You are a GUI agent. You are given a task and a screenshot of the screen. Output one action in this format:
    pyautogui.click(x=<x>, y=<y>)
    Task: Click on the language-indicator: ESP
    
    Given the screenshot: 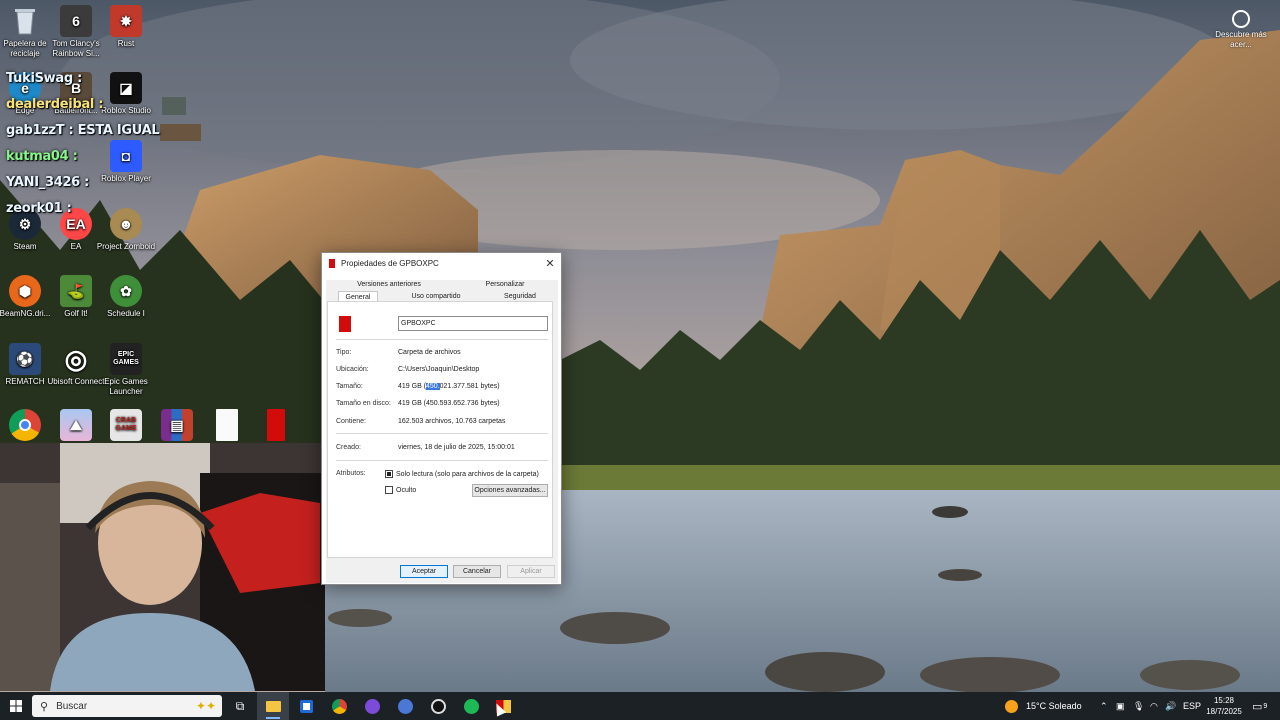 What is the action you would take?
    pyautogui.click(x=1192, y=706)
    